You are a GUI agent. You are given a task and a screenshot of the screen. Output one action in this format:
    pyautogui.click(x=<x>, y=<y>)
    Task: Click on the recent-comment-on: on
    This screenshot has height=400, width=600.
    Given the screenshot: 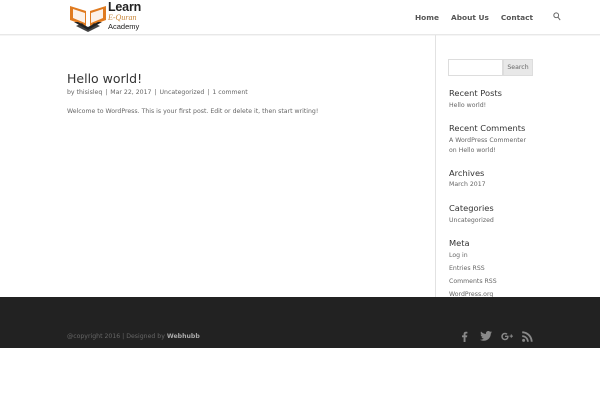 What is the action you would take?
    pyautogui.click(x=453, y=150)
    